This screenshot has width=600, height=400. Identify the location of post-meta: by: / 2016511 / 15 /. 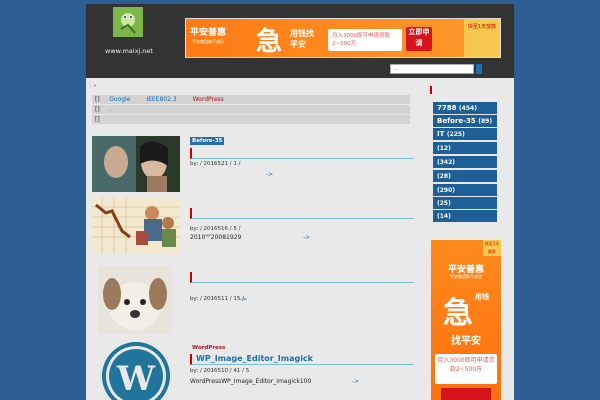
(217, 299).